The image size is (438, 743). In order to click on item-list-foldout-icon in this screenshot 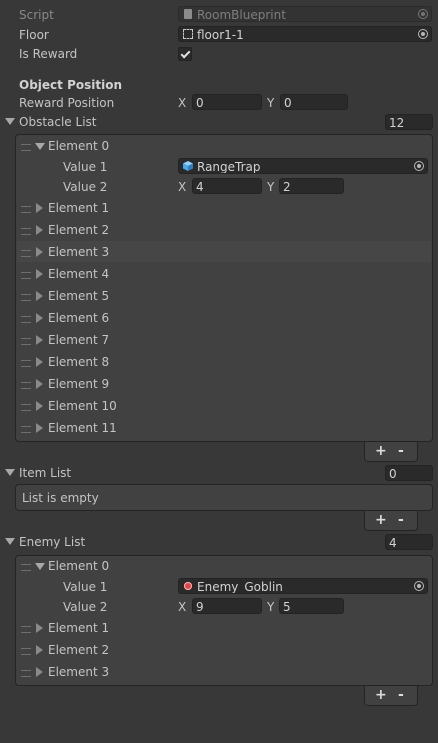, I will do `click(10, 472)`.